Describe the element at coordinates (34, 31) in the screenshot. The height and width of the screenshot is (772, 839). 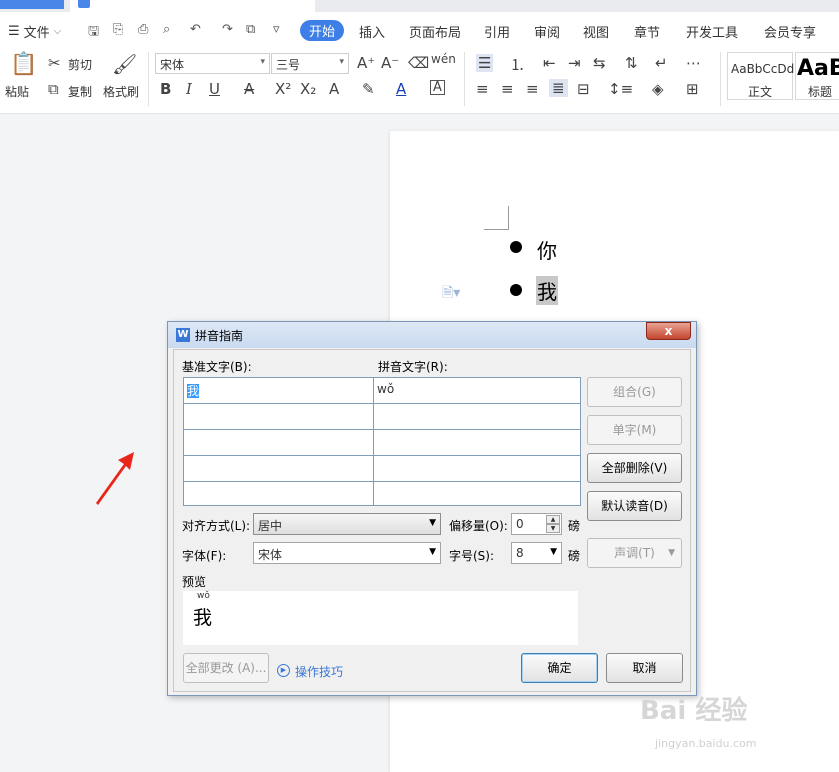
I see `file-menu: ☰ 文件 ⌵` at that location.